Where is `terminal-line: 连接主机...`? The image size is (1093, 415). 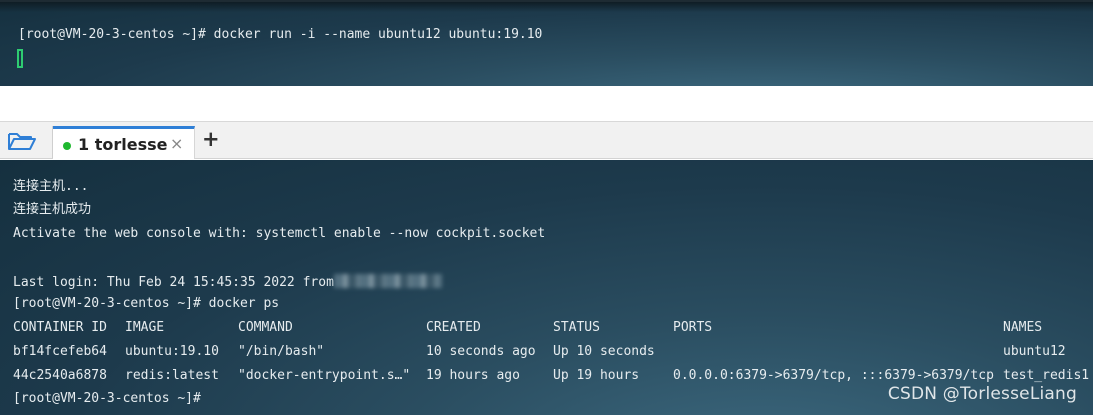
terminal-line: 连接主机... is located at coordinates (51, 186).